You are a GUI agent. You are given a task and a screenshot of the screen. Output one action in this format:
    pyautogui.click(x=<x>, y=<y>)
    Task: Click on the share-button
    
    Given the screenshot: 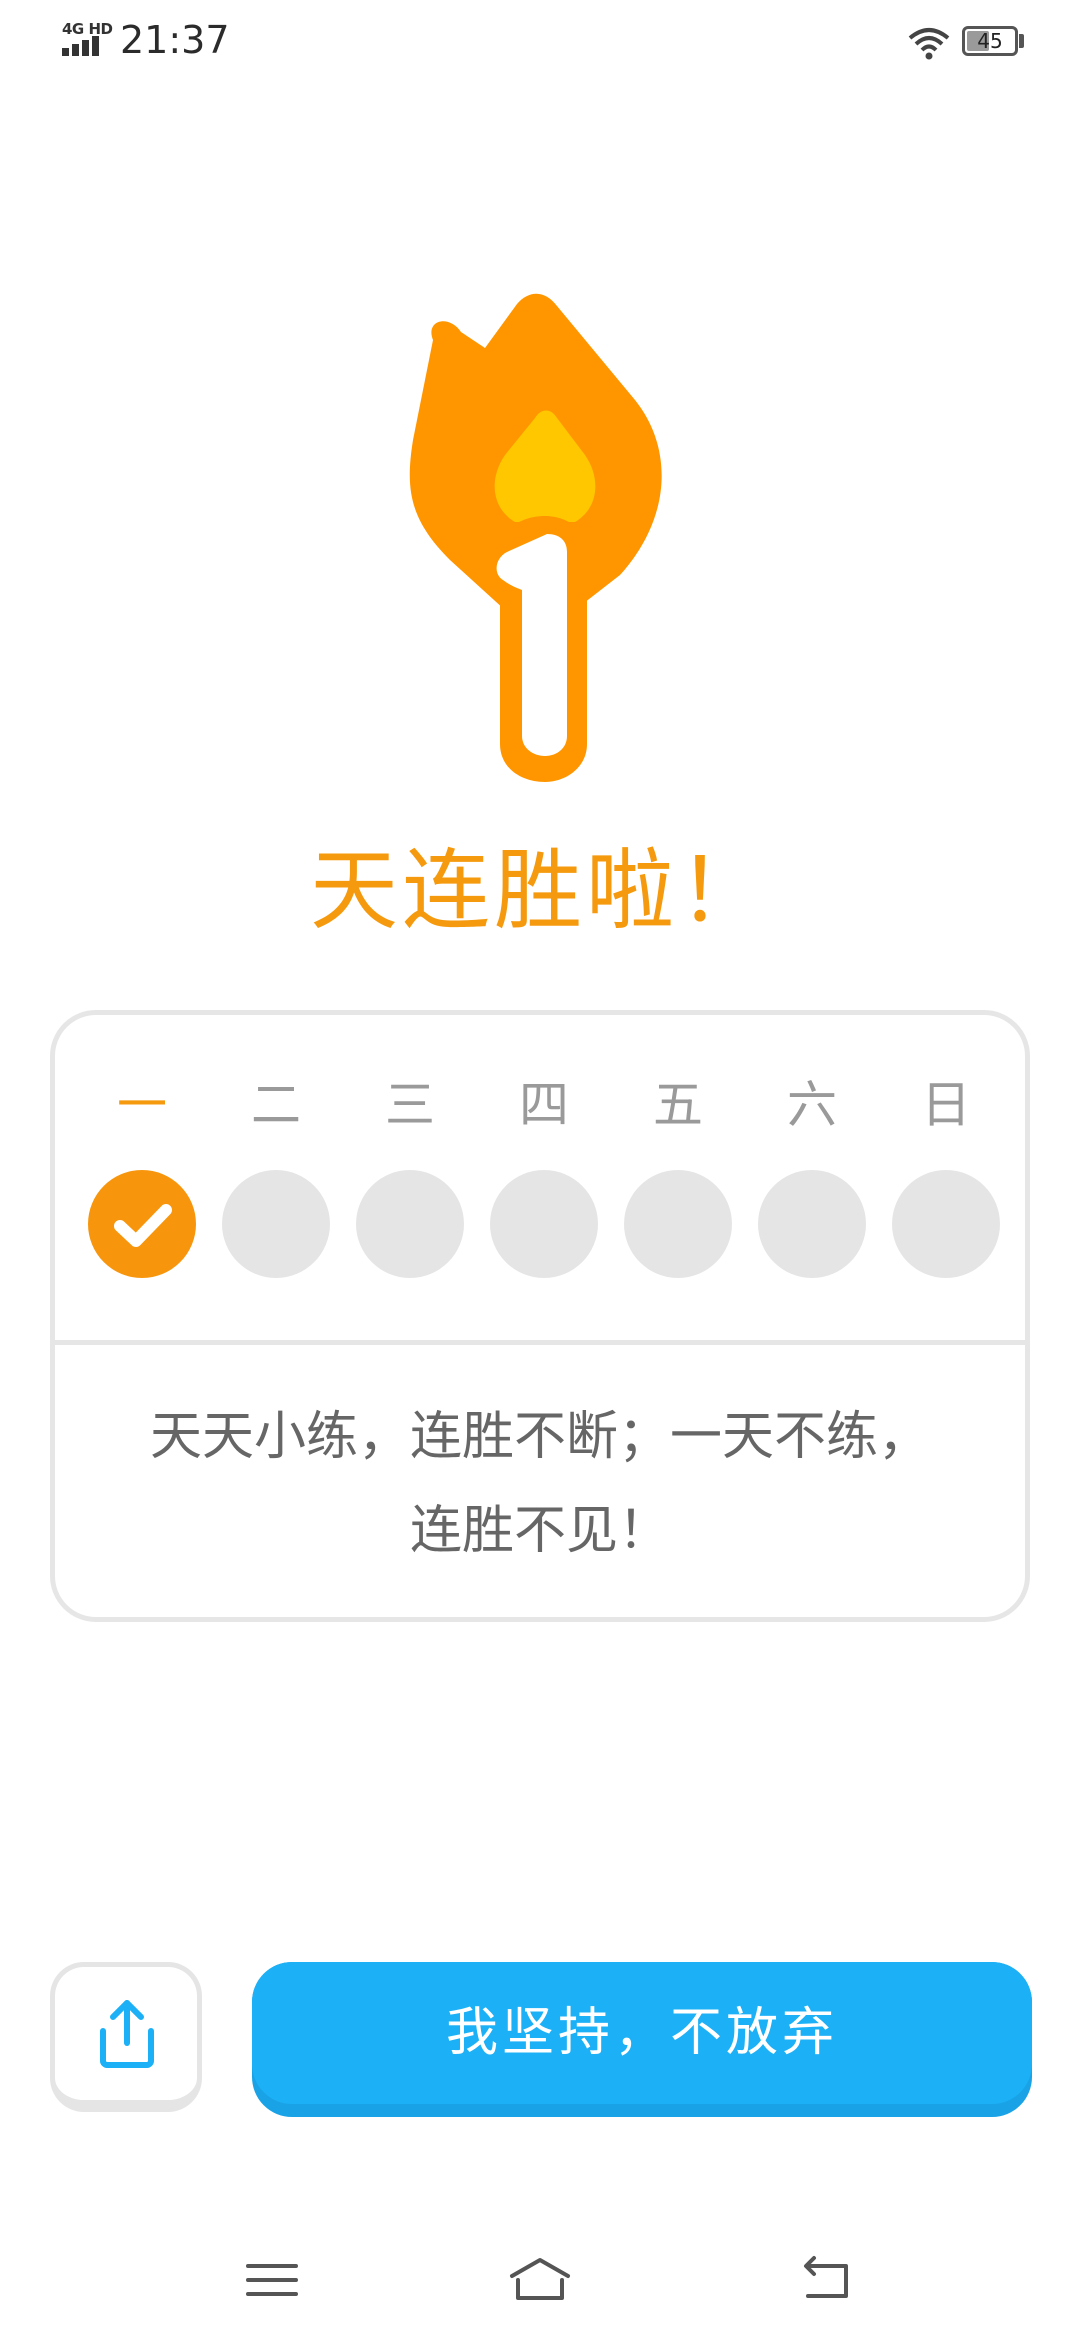 What is the action you would take?
    pyautogui.click(x=126, y=2037)
    